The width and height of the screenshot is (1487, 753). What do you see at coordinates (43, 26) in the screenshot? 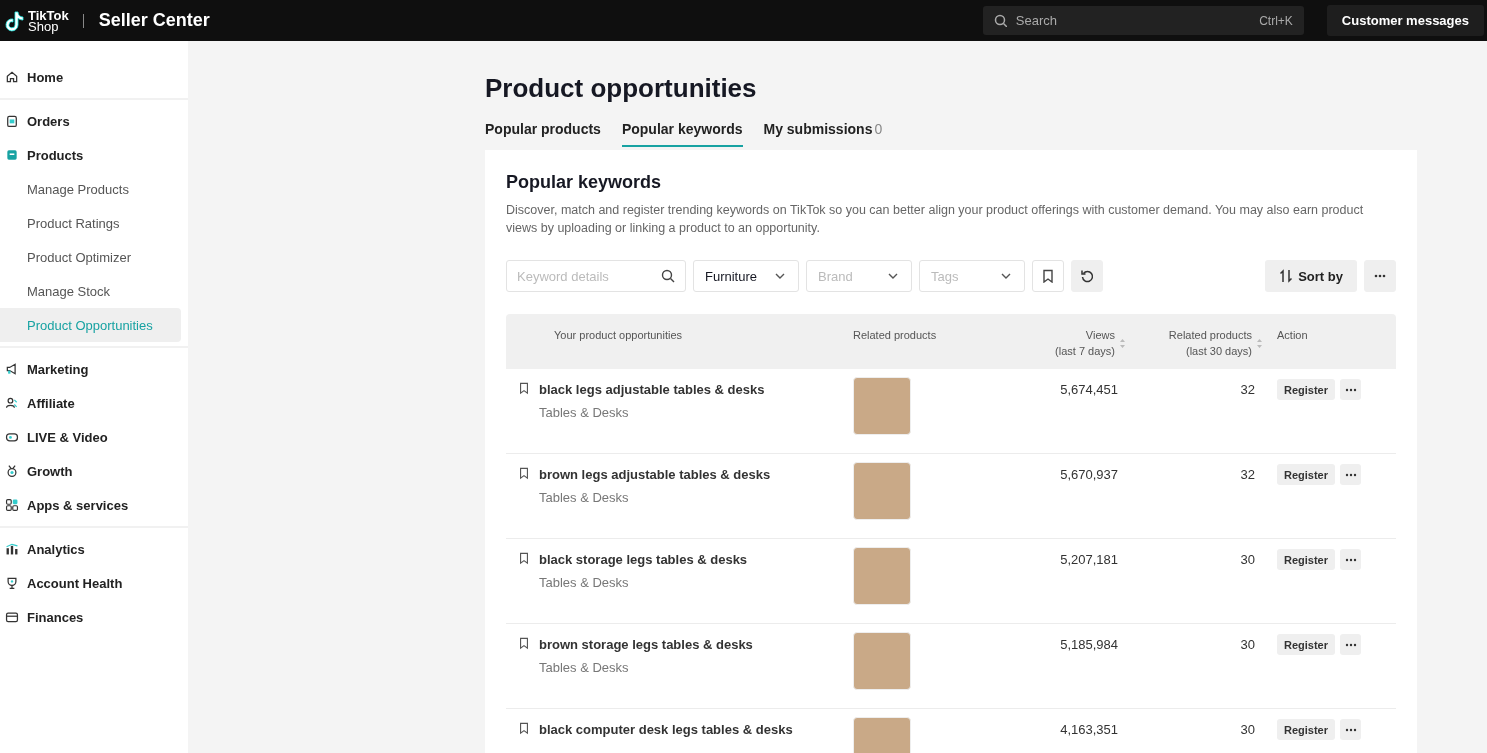
I see `logo-subtext: Shop` at bounding box center [43, 26].